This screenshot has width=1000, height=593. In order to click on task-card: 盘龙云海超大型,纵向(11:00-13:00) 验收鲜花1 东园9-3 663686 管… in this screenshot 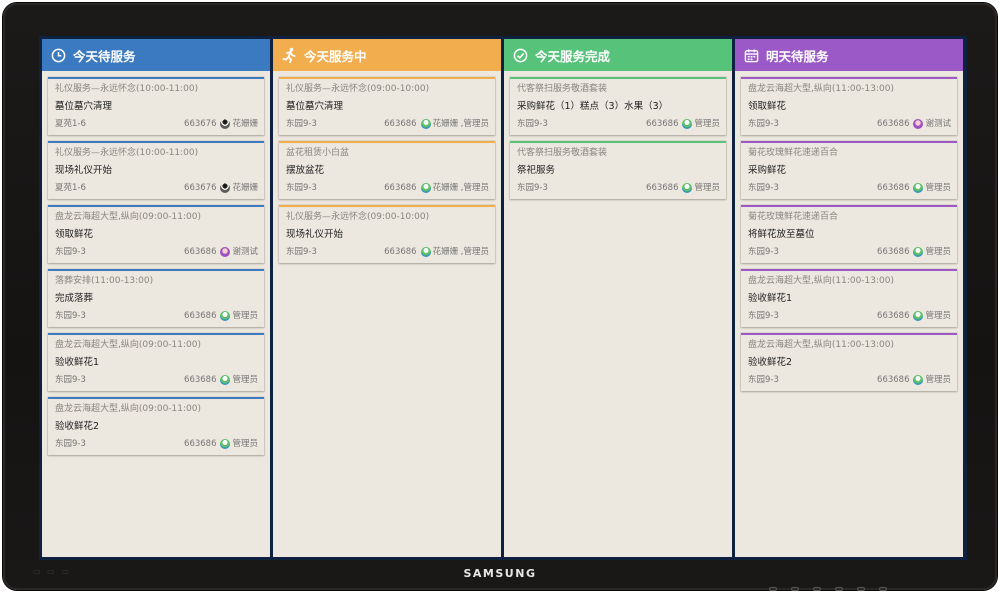, I will do `click(849, 298)`.